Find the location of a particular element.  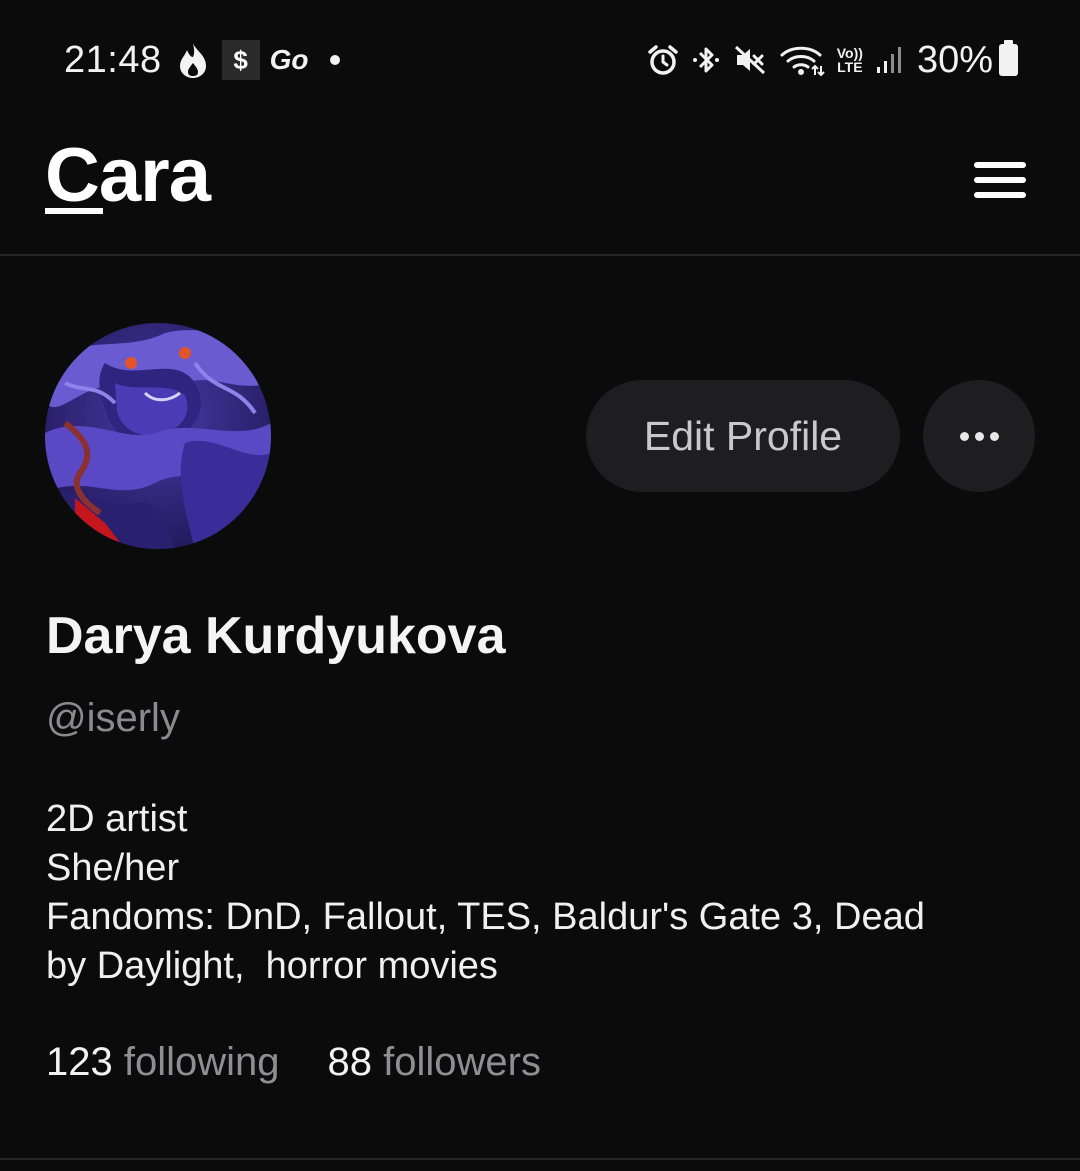

volte-icon: Vo)) LTE is located at coordinates (850, 60).